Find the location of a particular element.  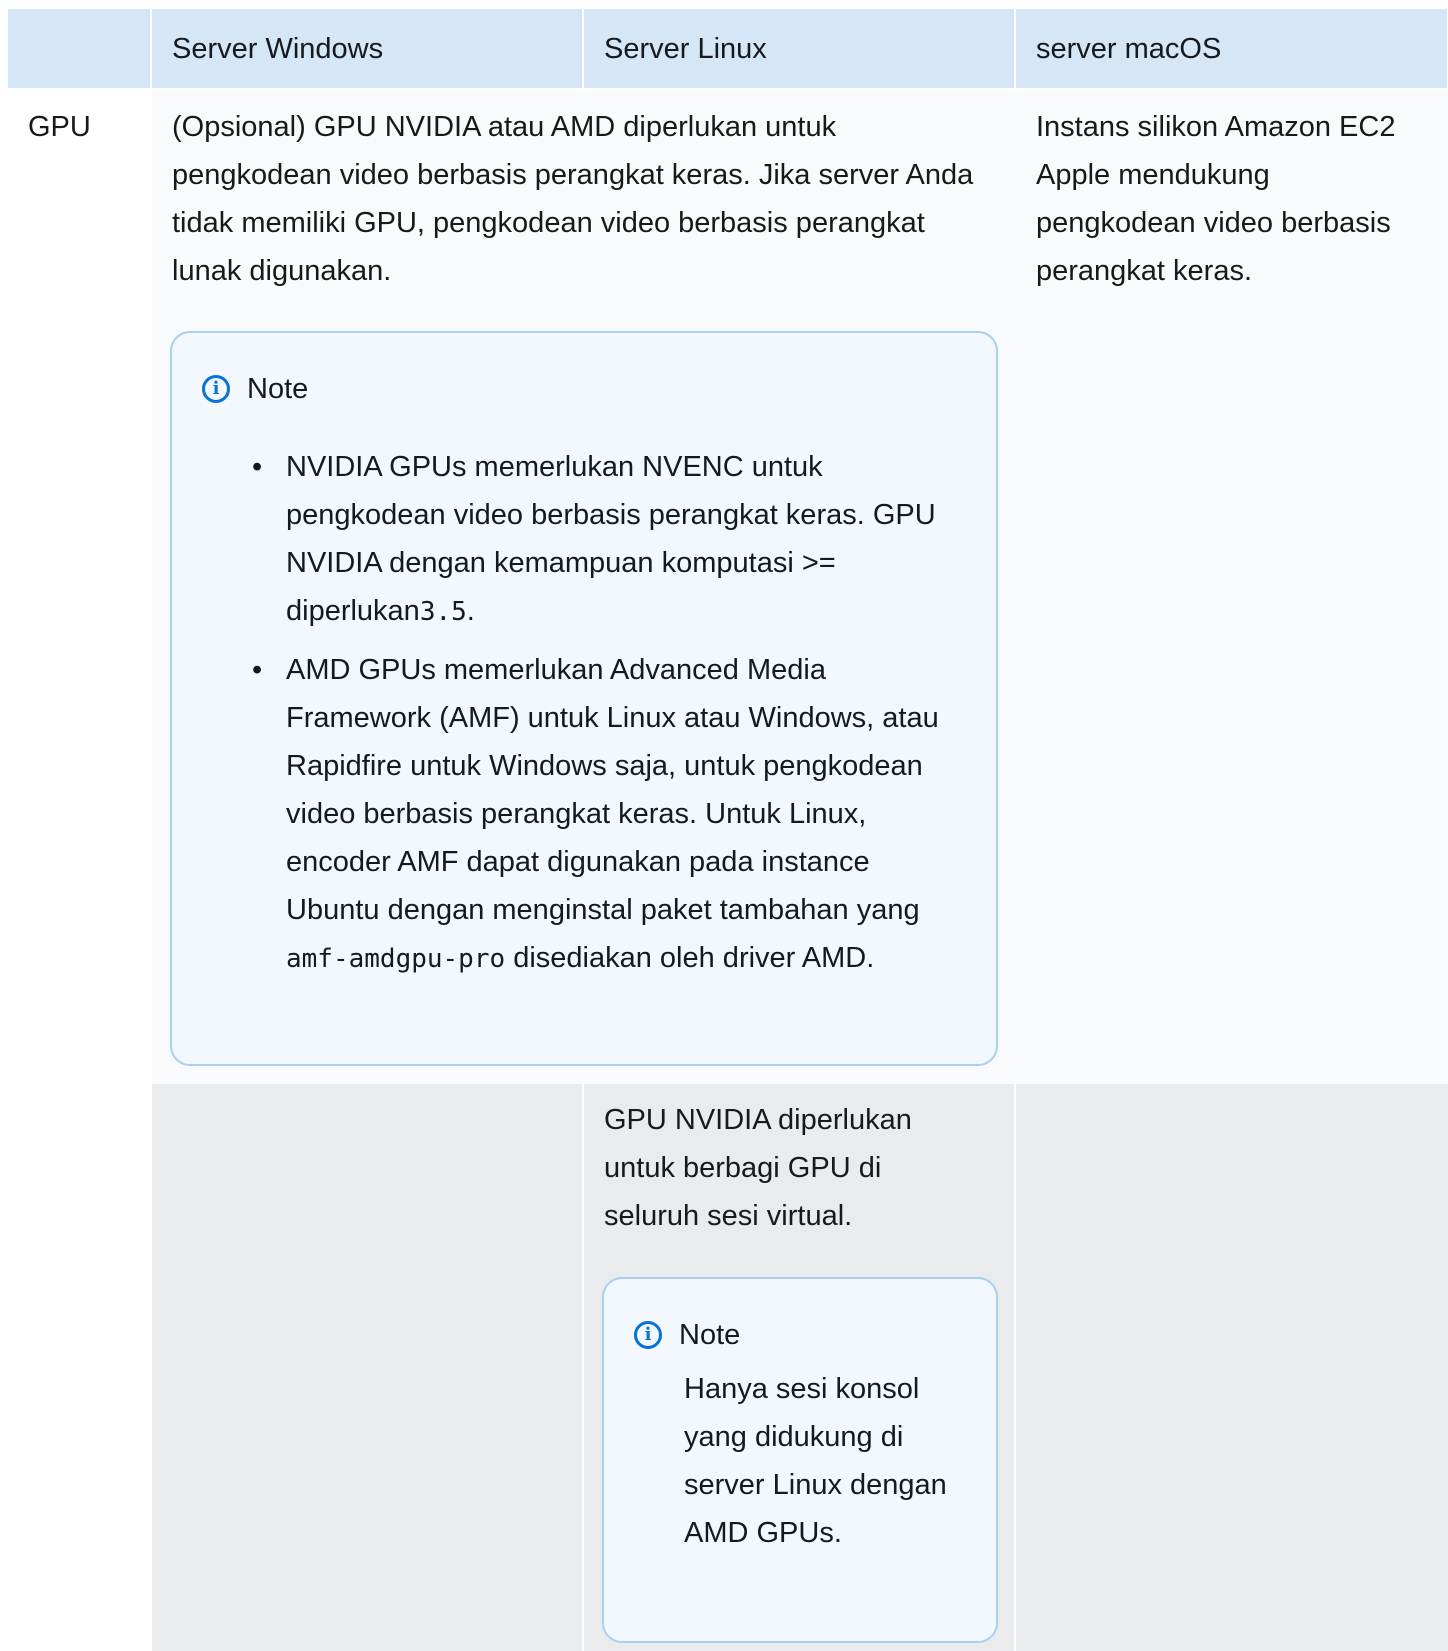

code-snippet: amf-amdgpu-pro is located at coordinates (396, 959).